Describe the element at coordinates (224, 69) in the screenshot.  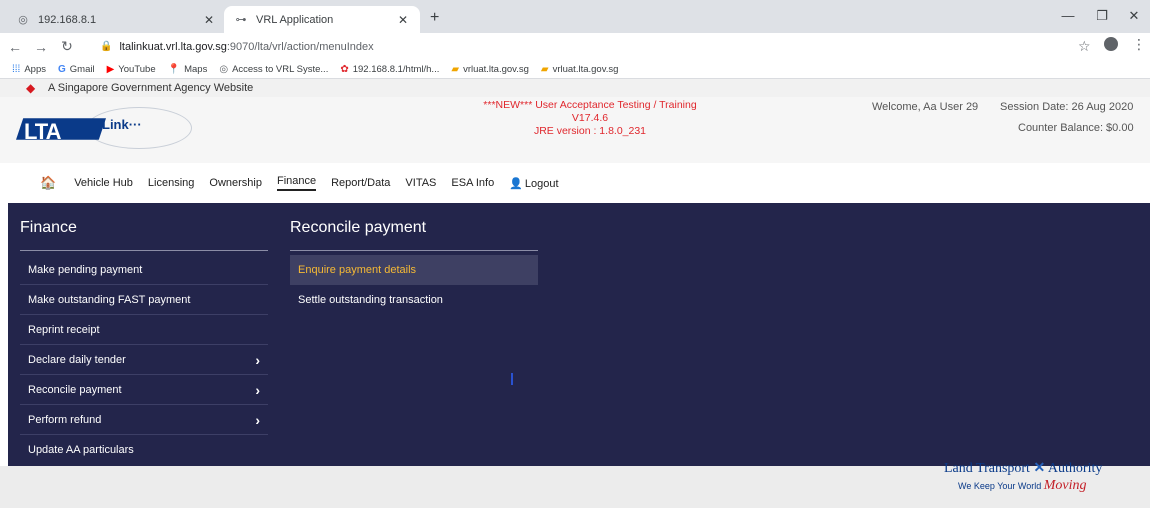
I see `globe-icon: ◎` at that location.